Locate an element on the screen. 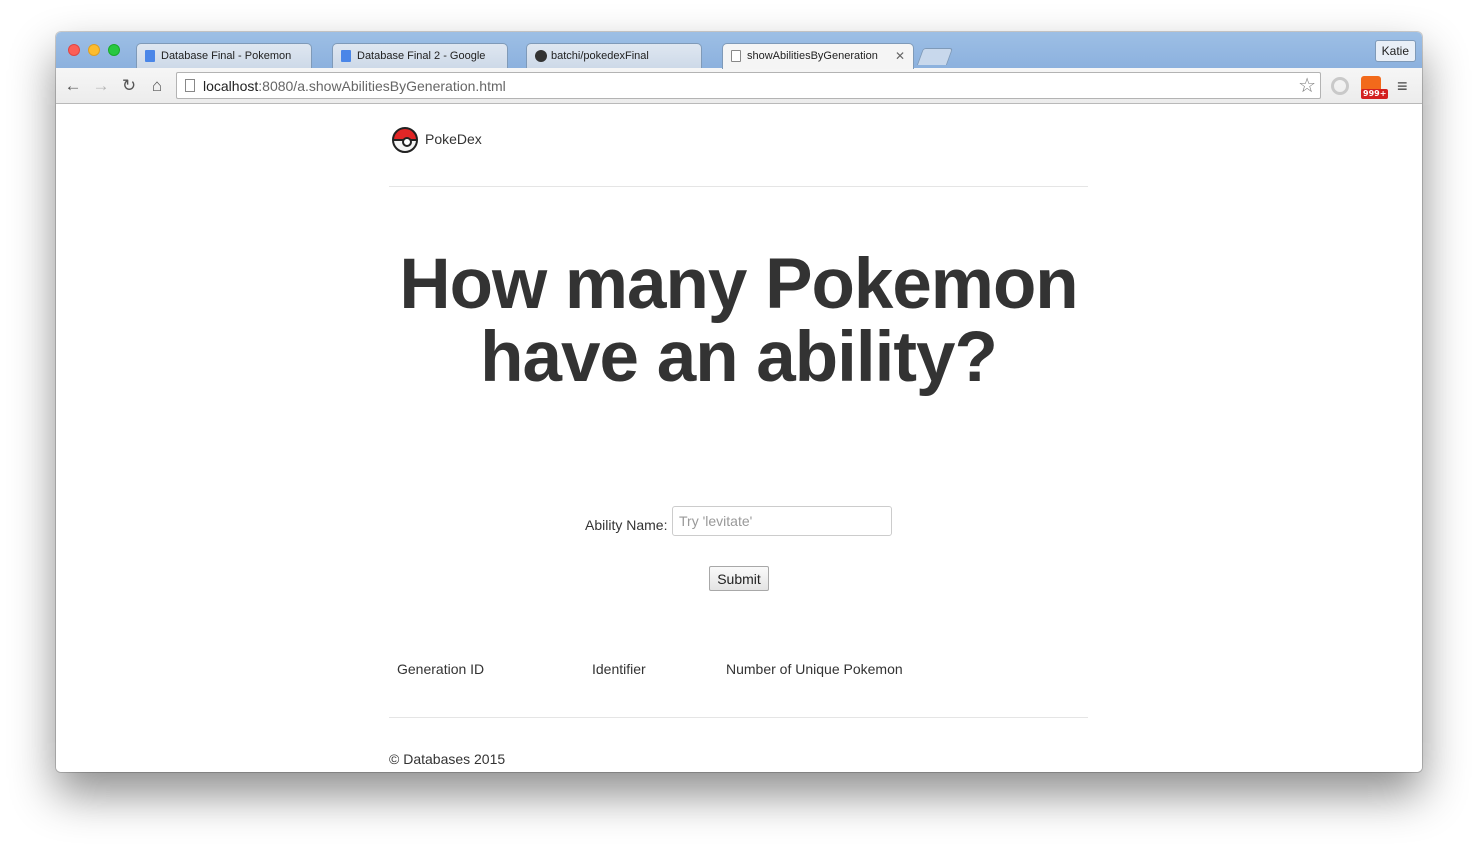  menu-icon: ≡ is located at coordinates (1402, 86).